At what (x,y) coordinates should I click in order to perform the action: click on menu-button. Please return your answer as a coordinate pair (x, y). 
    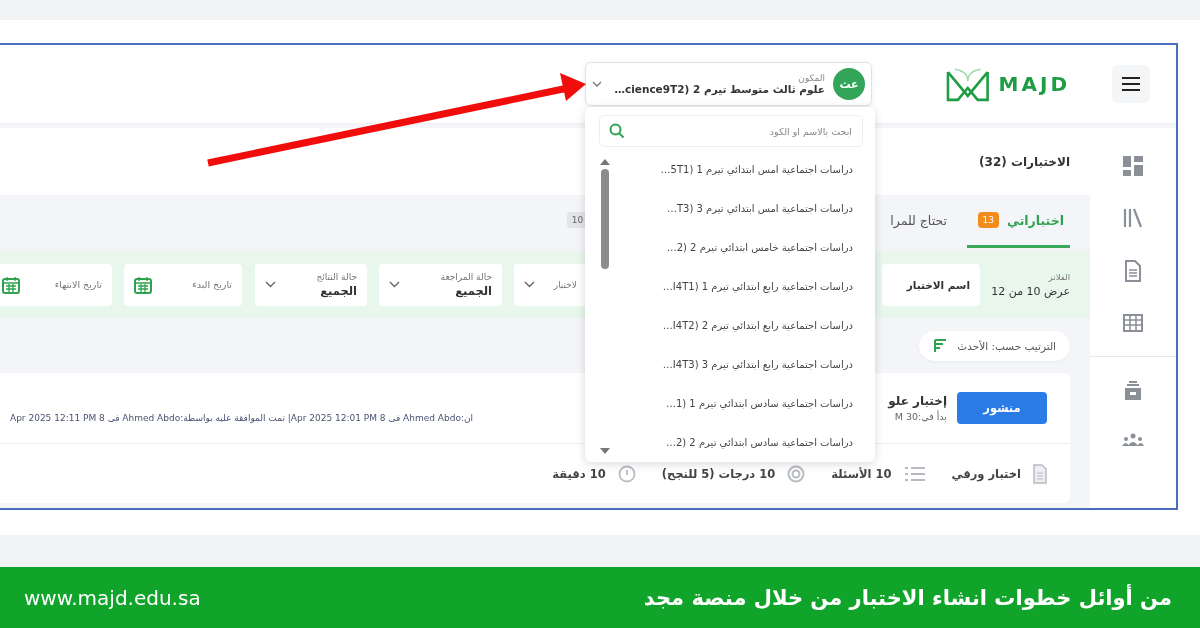
    Looking at the image, I should click on (1131, 84).